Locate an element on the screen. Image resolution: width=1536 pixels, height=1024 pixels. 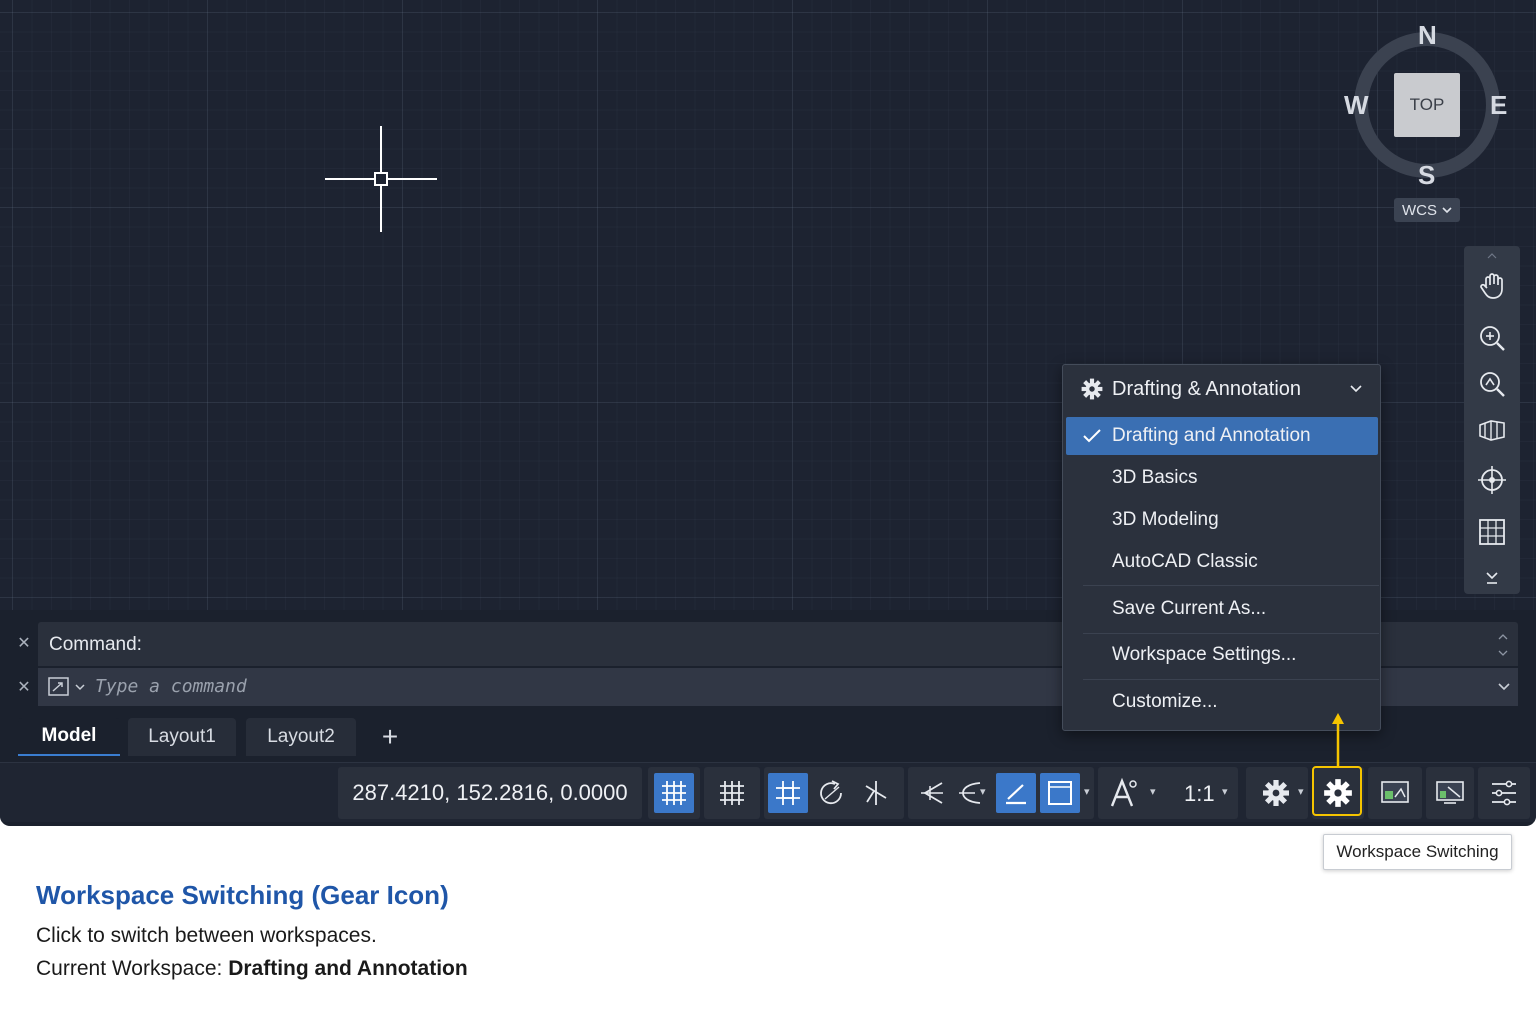
ortho-button is located at coordinates (788, 793).